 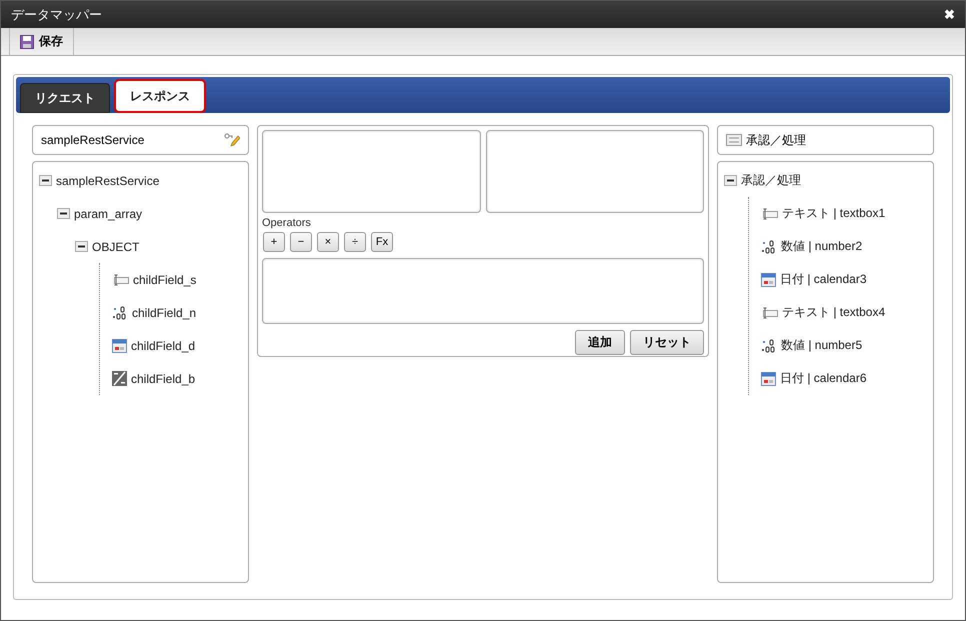 I want to click on tree-field-label: childField_s, so click(x=164, y=279).